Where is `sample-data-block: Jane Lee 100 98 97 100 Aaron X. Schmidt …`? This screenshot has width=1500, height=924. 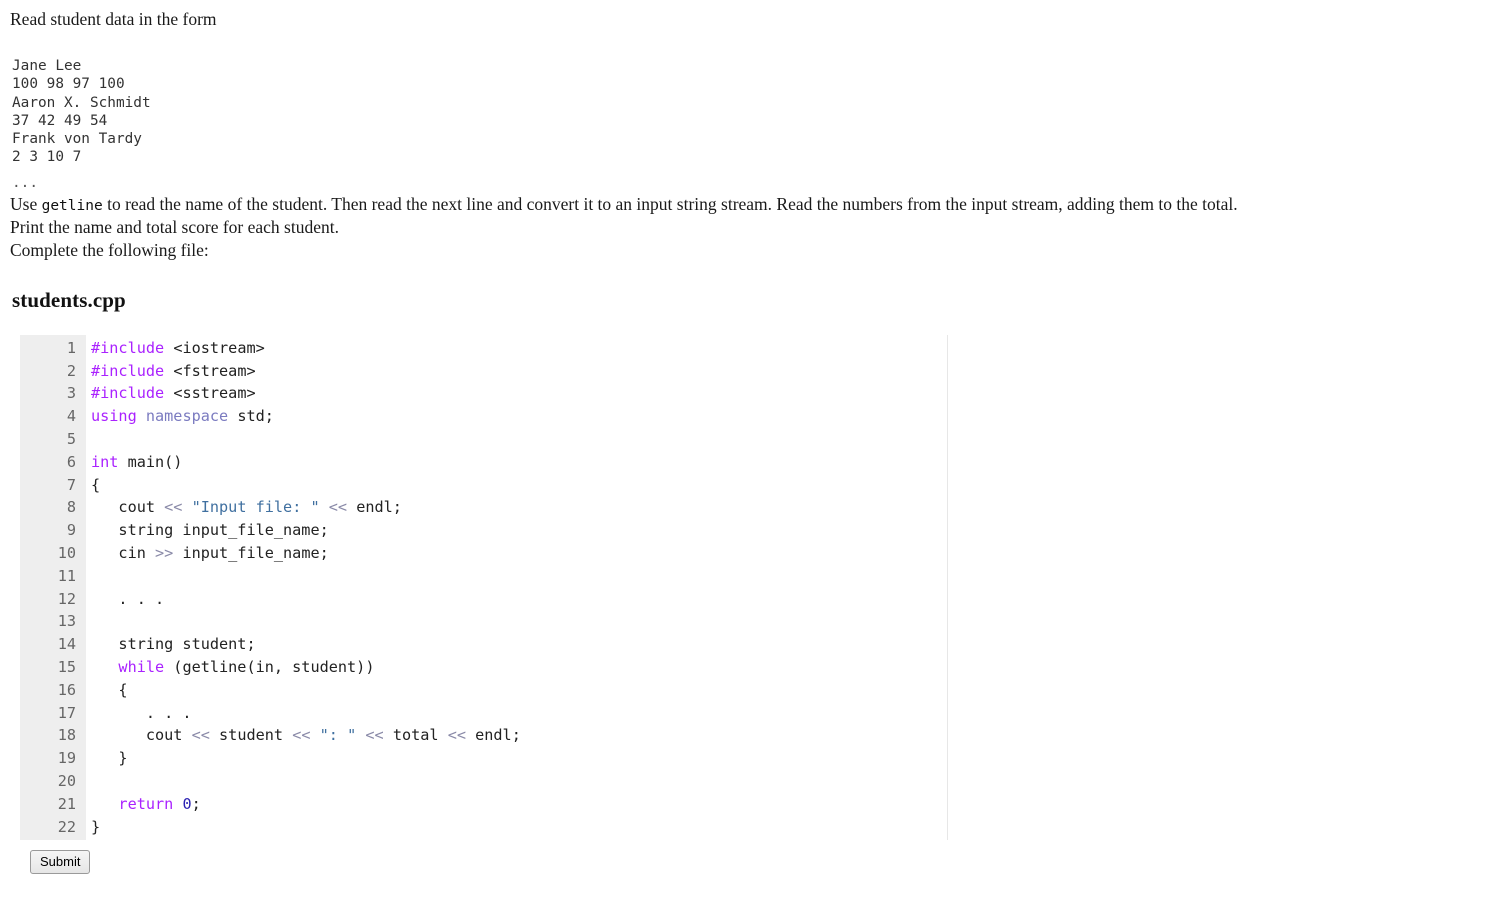
sample-data-block: Jane Lee 100 98 97 100 Aaron X. Schmidt … is located at coordinates (751, 124).